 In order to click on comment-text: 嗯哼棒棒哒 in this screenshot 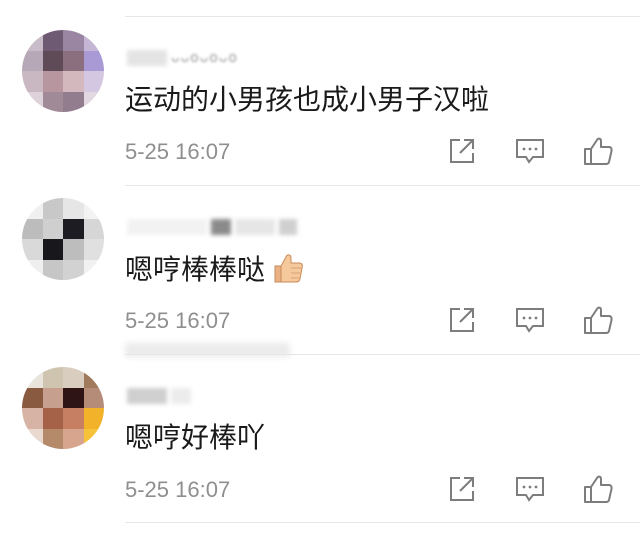, I will do `click(215, 272)`.